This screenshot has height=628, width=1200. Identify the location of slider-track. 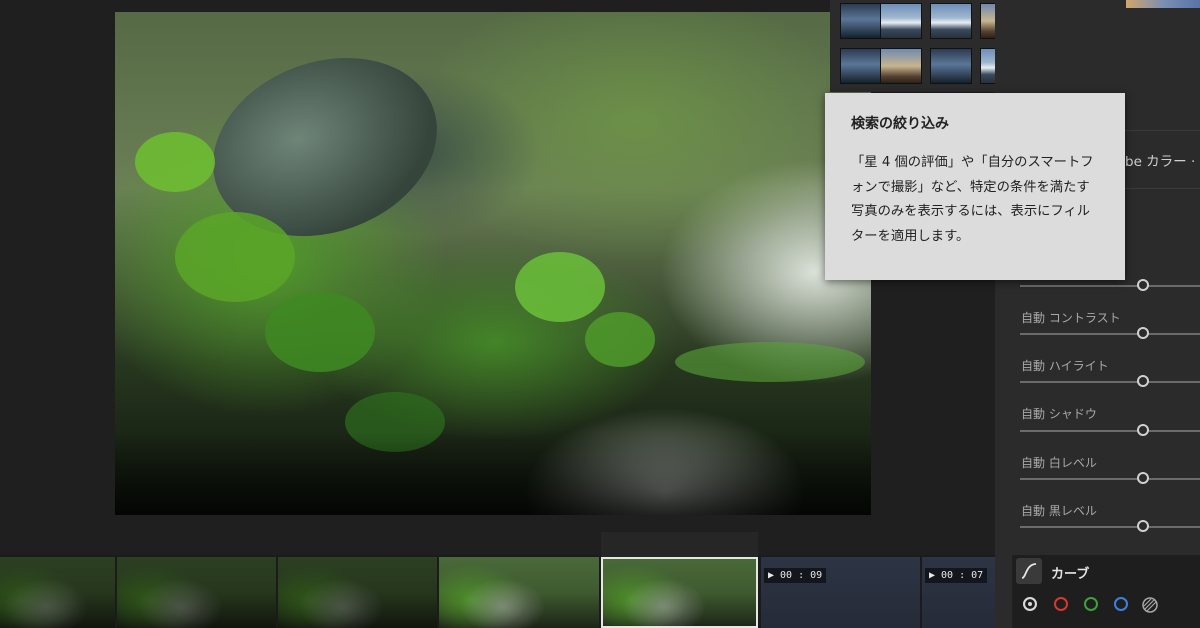
(1110, 286).